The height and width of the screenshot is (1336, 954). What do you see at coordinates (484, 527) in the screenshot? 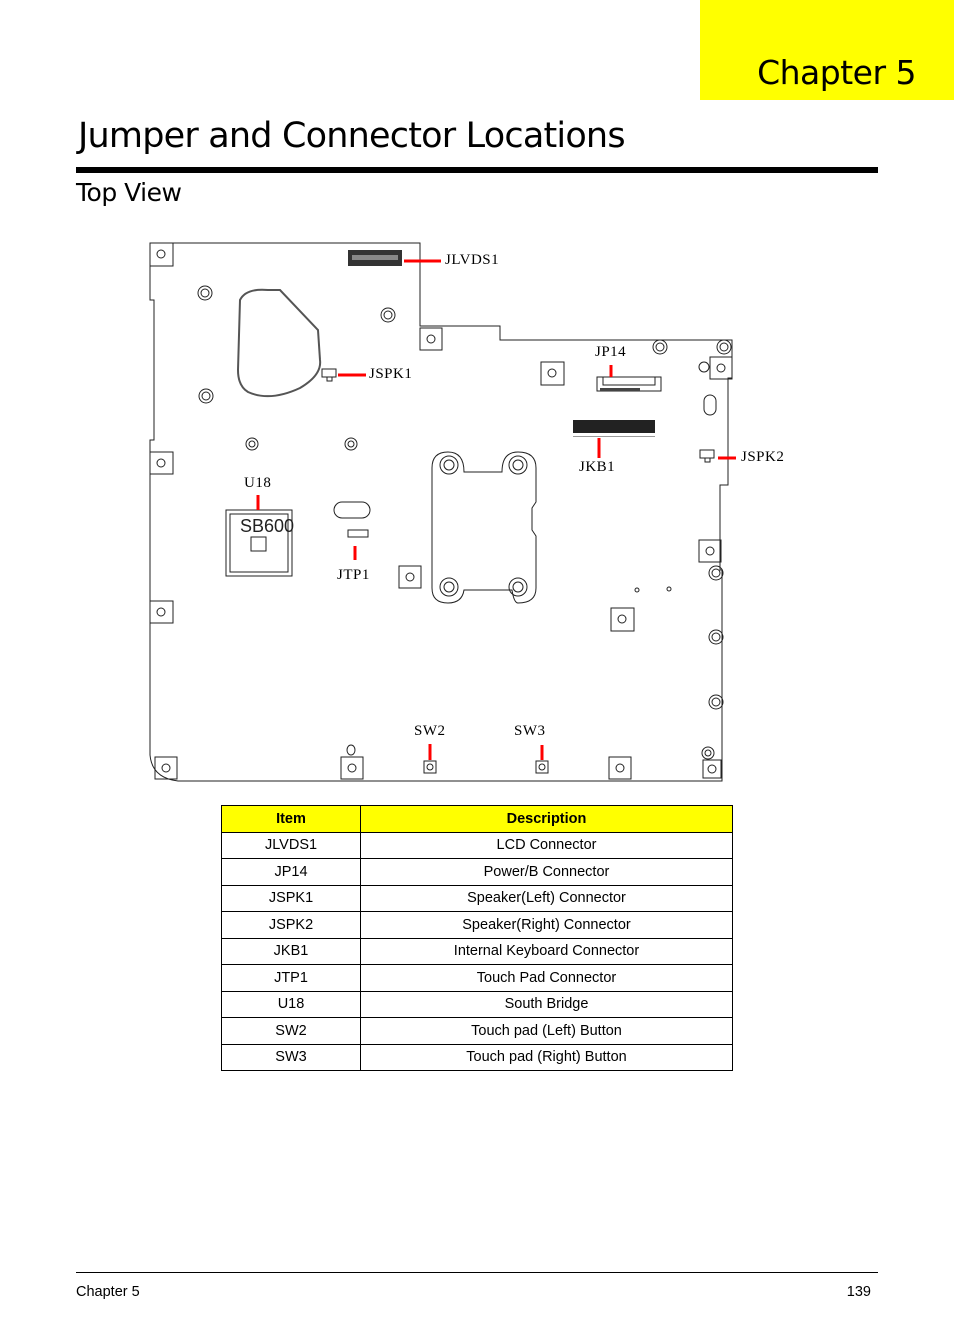
I see `heatsink-plate` at bounding box center [484, 527].